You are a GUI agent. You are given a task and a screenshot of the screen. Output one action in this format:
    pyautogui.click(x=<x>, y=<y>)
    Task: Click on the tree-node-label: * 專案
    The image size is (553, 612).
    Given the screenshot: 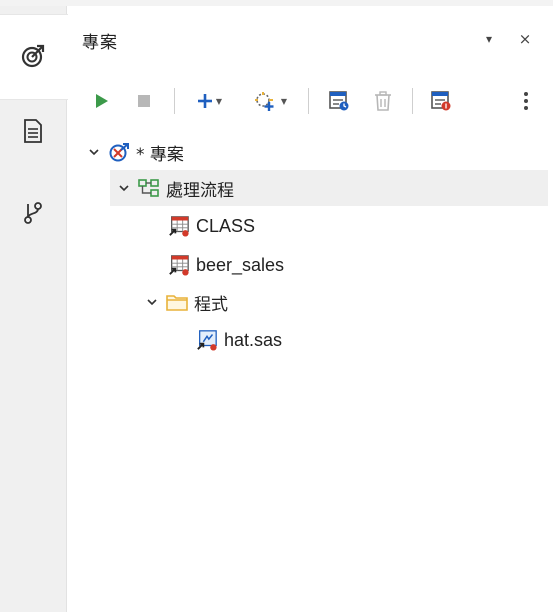 What is the action you would take?
    pyautogui.click(x=160, y=154)
    